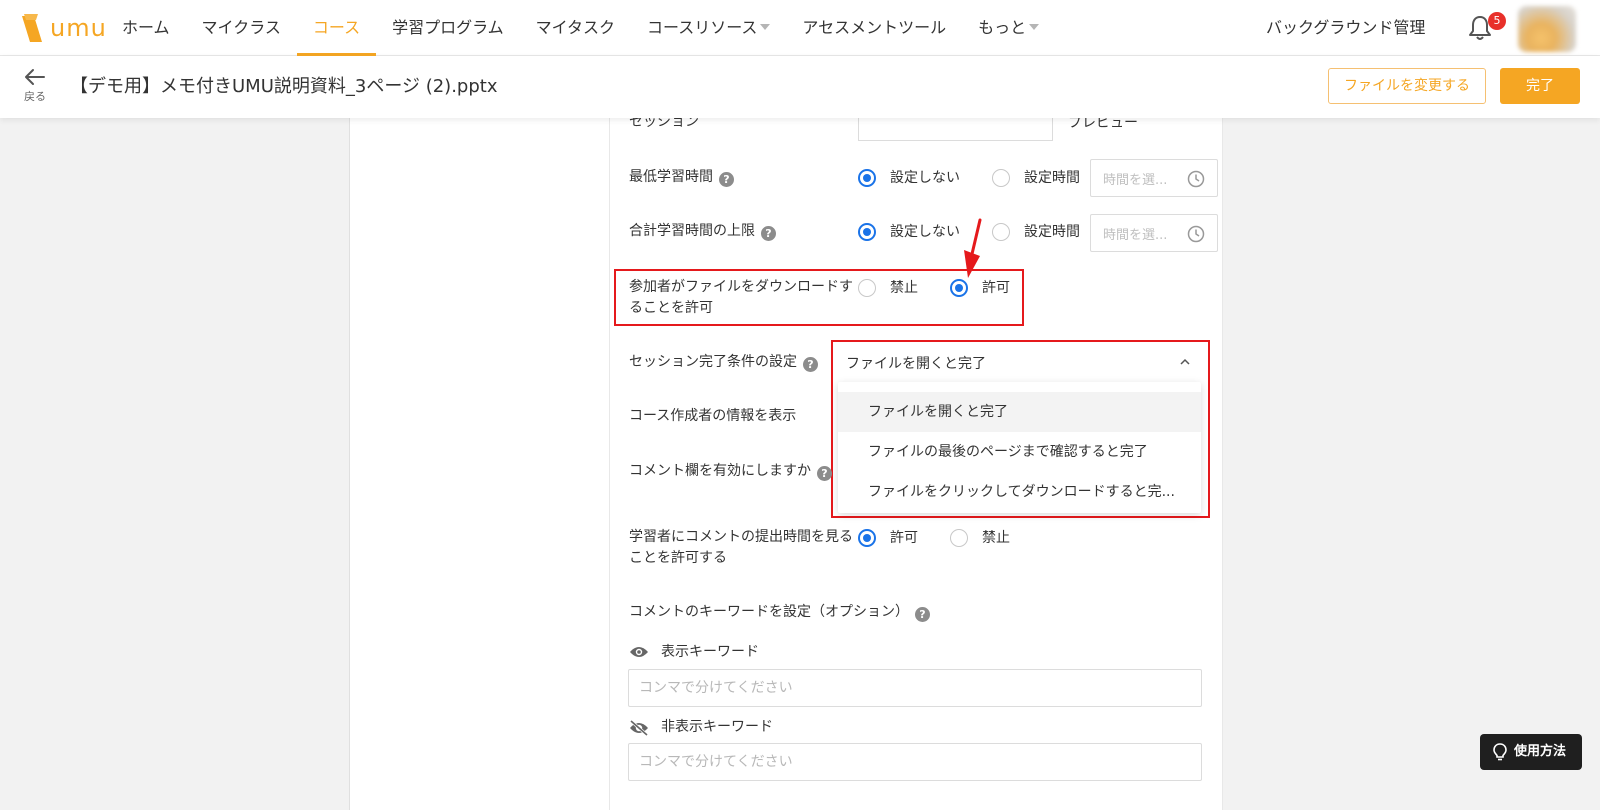  I want to click on min-study-time-text: 最低学習時間, so click(671, 177).